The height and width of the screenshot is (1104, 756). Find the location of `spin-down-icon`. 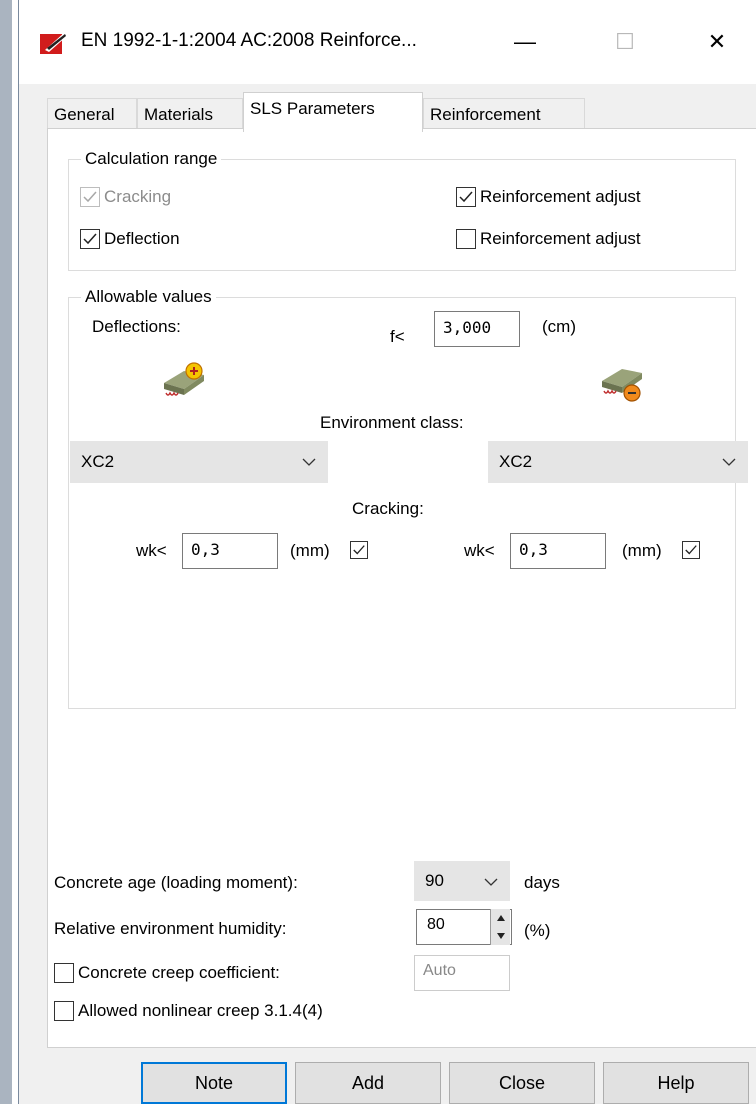

spin-down-icon is located at coordinates (501, 936).